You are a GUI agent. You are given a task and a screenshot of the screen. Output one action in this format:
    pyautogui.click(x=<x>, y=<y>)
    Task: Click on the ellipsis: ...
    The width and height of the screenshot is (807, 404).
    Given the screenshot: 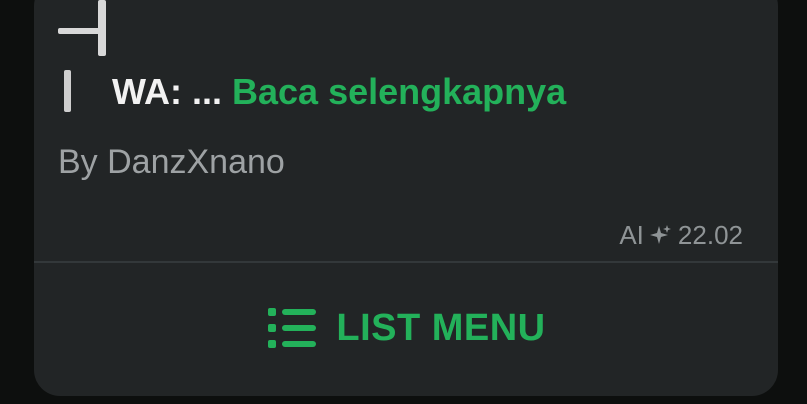 What is the action you would take?
    pyautogui.click(x=206, y=91)
    